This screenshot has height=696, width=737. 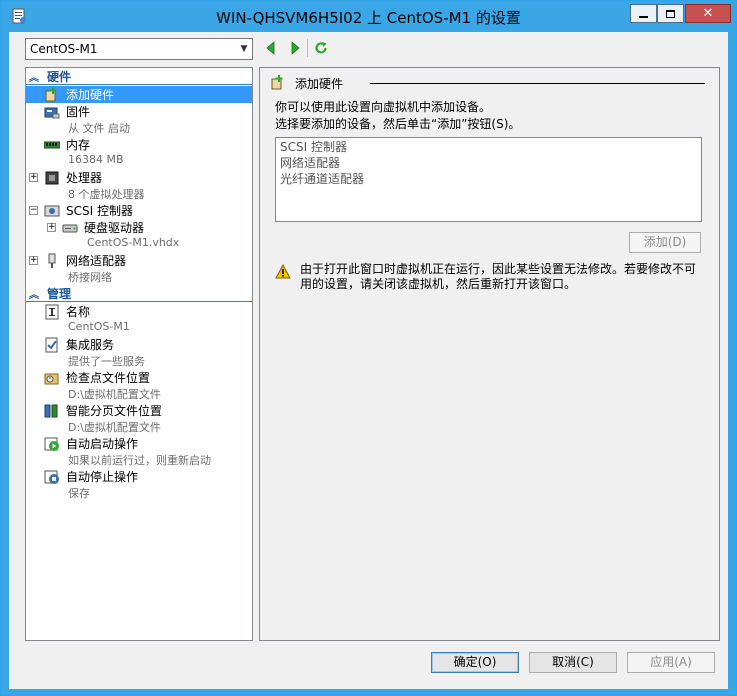 What do you see at coordinates (114, 427) in the screenshot?
I see `tree-item-subtext: D:\虚拟机配置文件` at bounding box center [114, 427].